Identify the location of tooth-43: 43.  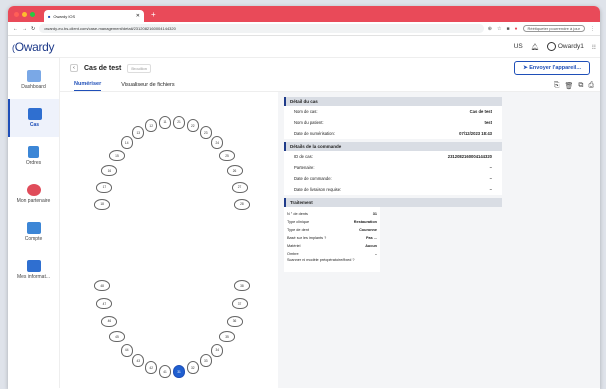
(138, 361).